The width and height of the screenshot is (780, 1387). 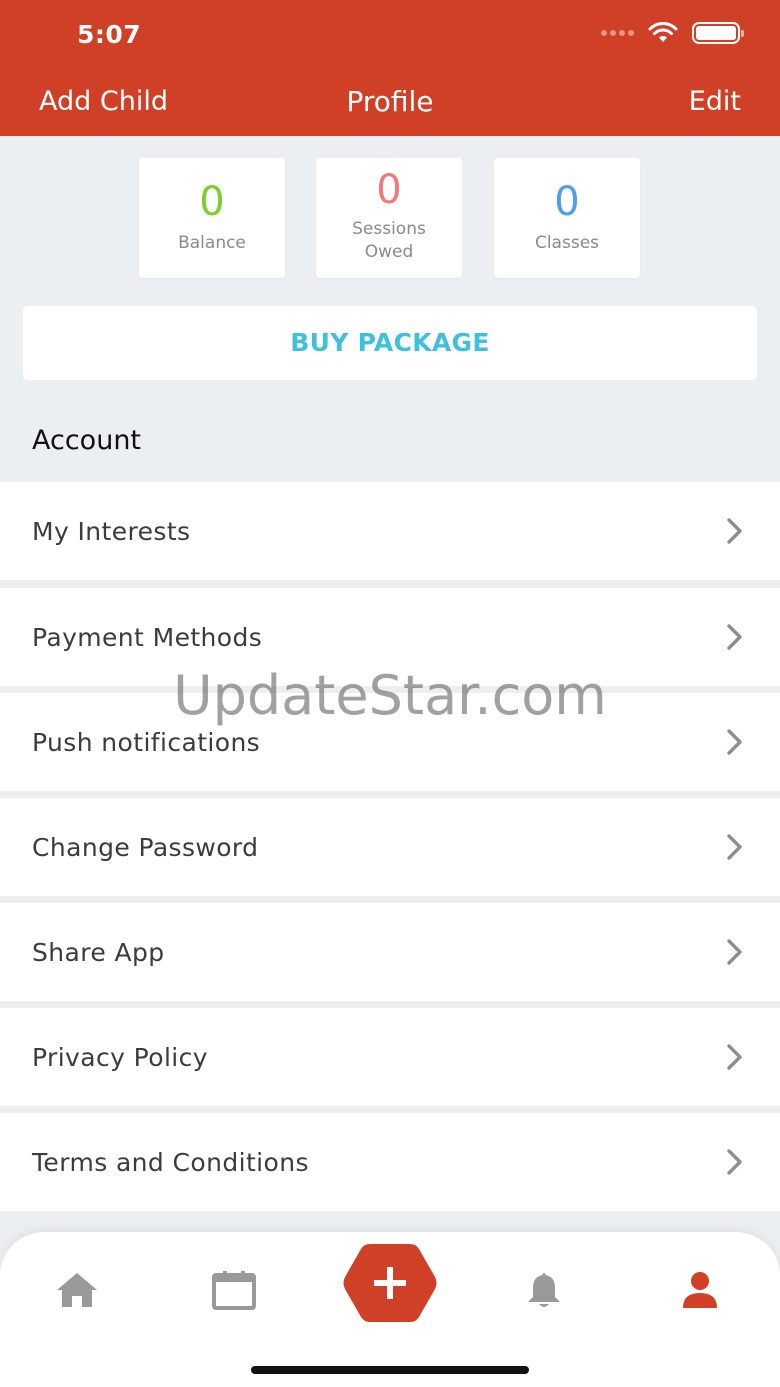 What do you see at coordinates (390, 952) in the screenshot?
I see `menu-item-share-app: Share App` at bounding box center [390, 952].